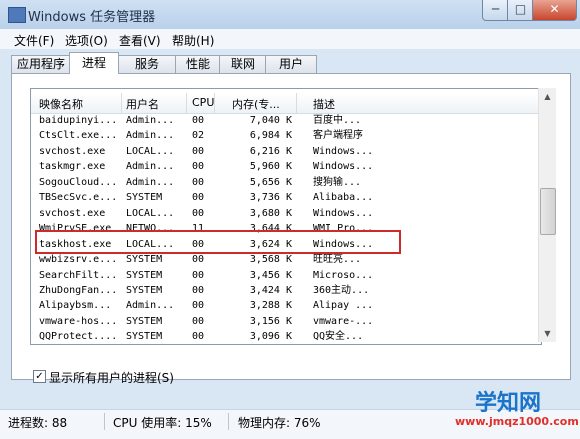 This screenshot has width=580, height=439. I want to click on show-all-users-checkbox: ✓, so click(39, 376).